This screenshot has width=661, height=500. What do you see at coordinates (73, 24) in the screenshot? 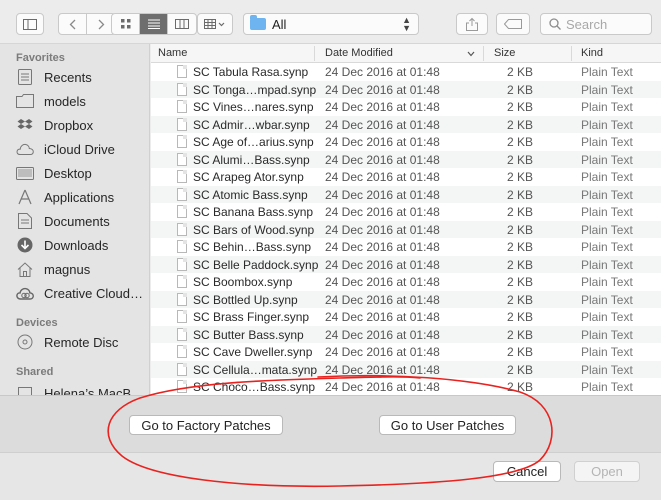
I see `back-button` at bounding box center [73, 24].